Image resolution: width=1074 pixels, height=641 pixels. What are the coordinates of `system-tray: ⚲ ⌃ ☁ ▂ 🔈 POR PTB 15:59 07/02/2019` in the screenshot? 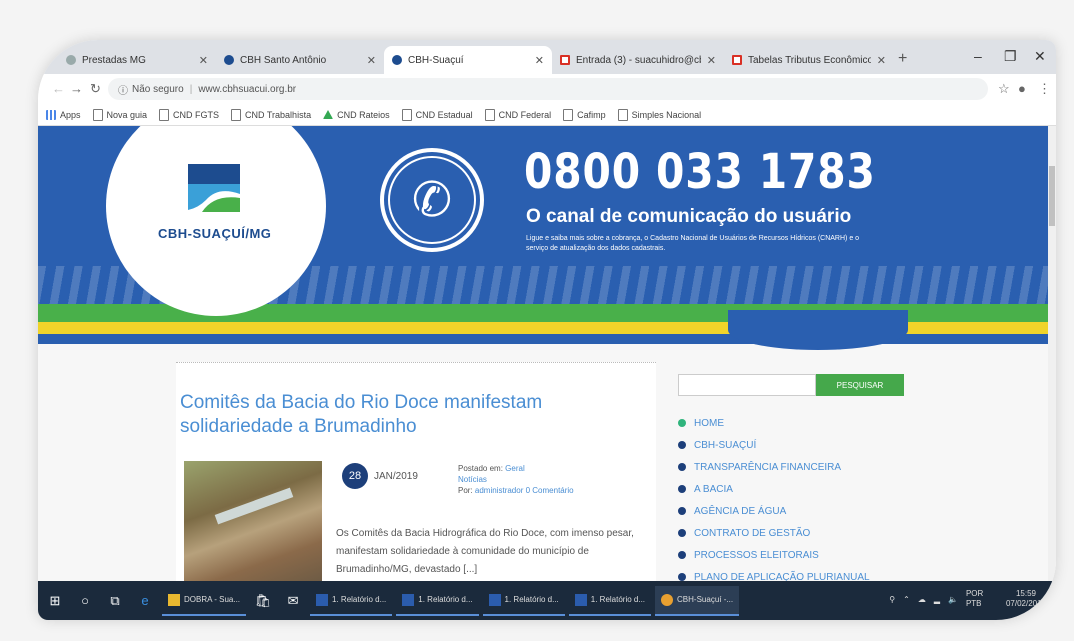 It's located at (963, 599).